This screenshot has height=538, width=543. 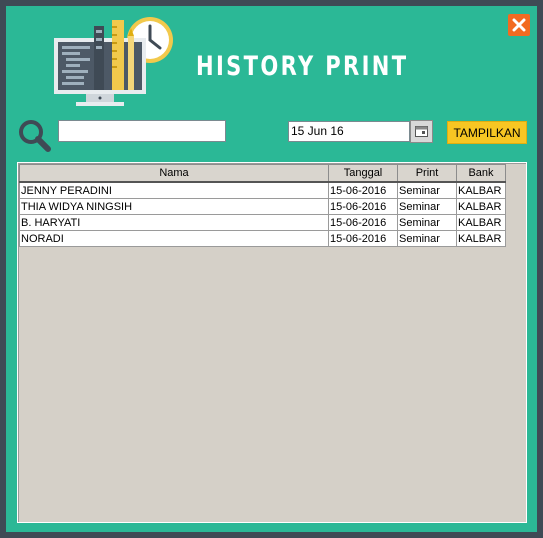 I want to click on close-button, so click(x=519, y=25).